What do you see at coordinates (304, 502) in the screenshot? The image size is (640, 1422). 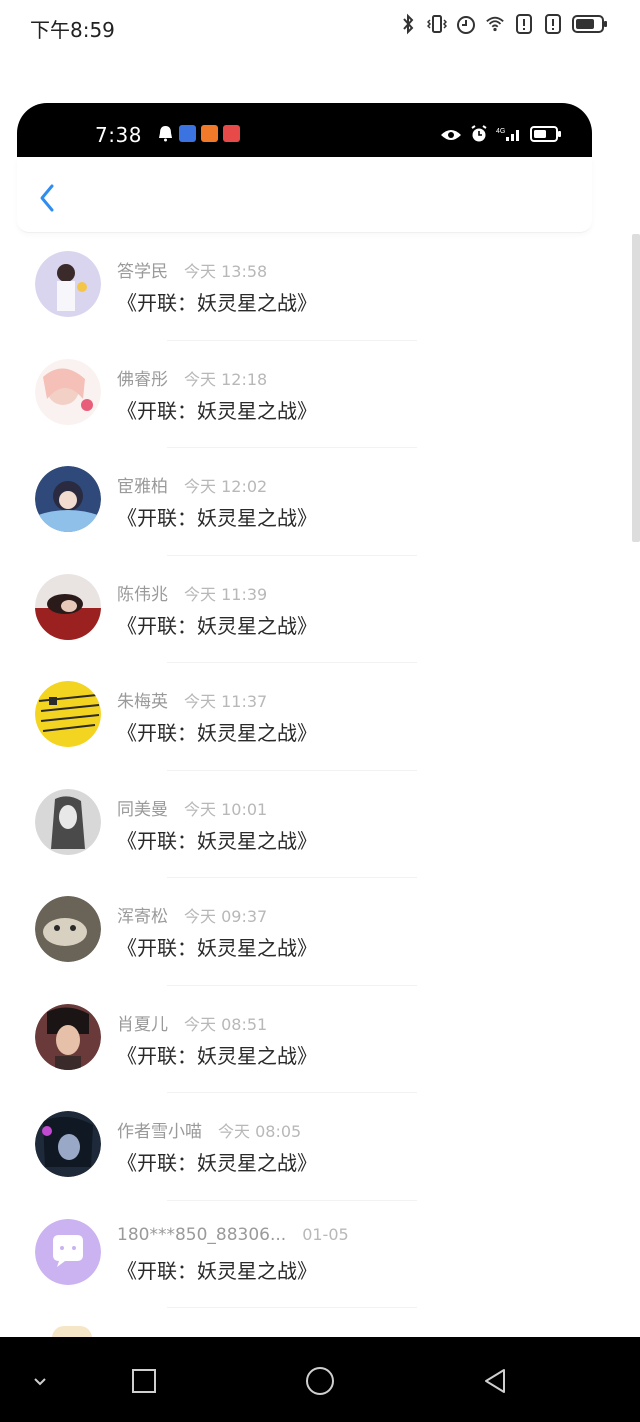 I see `list-item: 宦雅柏 今天 12:02 《开联：妖灵星之战》` at bounding box center [304, 502].